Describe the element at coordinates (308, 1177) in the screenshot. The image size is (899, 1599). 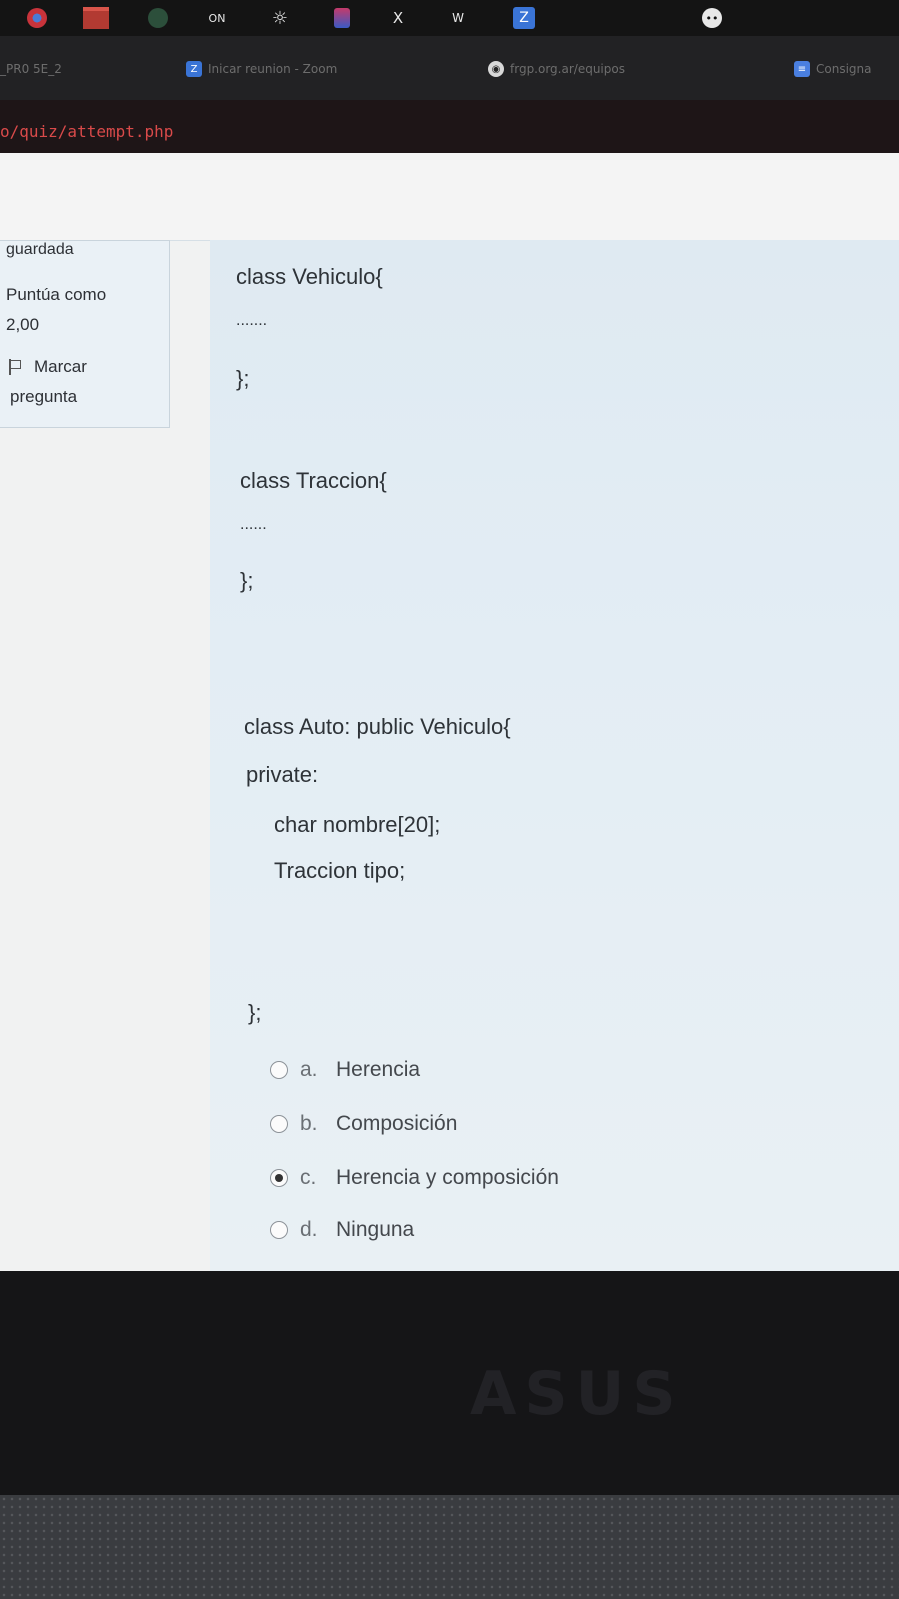
I see `option-letter: c.` at that location.